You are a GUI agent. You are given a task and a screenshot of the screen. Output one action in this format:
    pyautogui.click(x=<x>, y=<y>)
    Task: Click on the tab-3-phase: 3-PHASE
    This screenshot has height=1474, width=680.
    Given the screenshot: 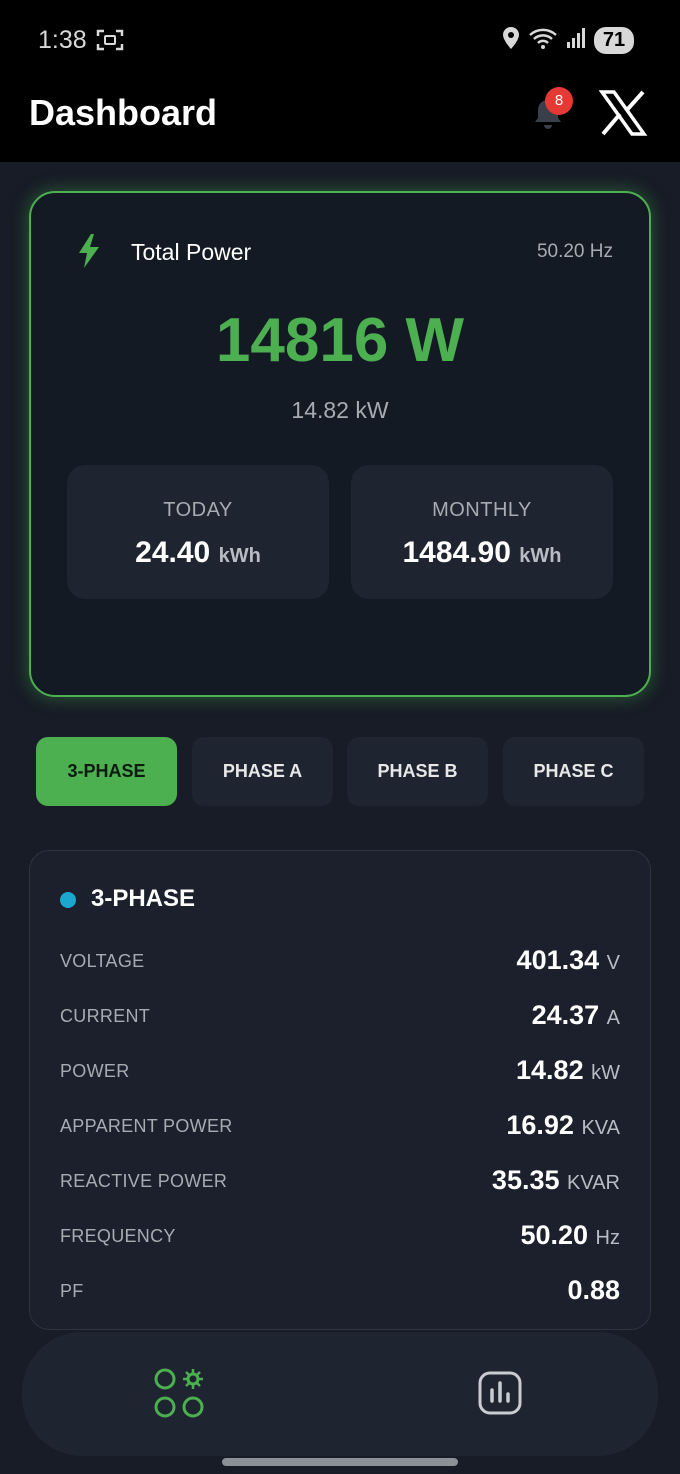 What is the action you would take?
    pyautogui.click(x=106, y=771)
    